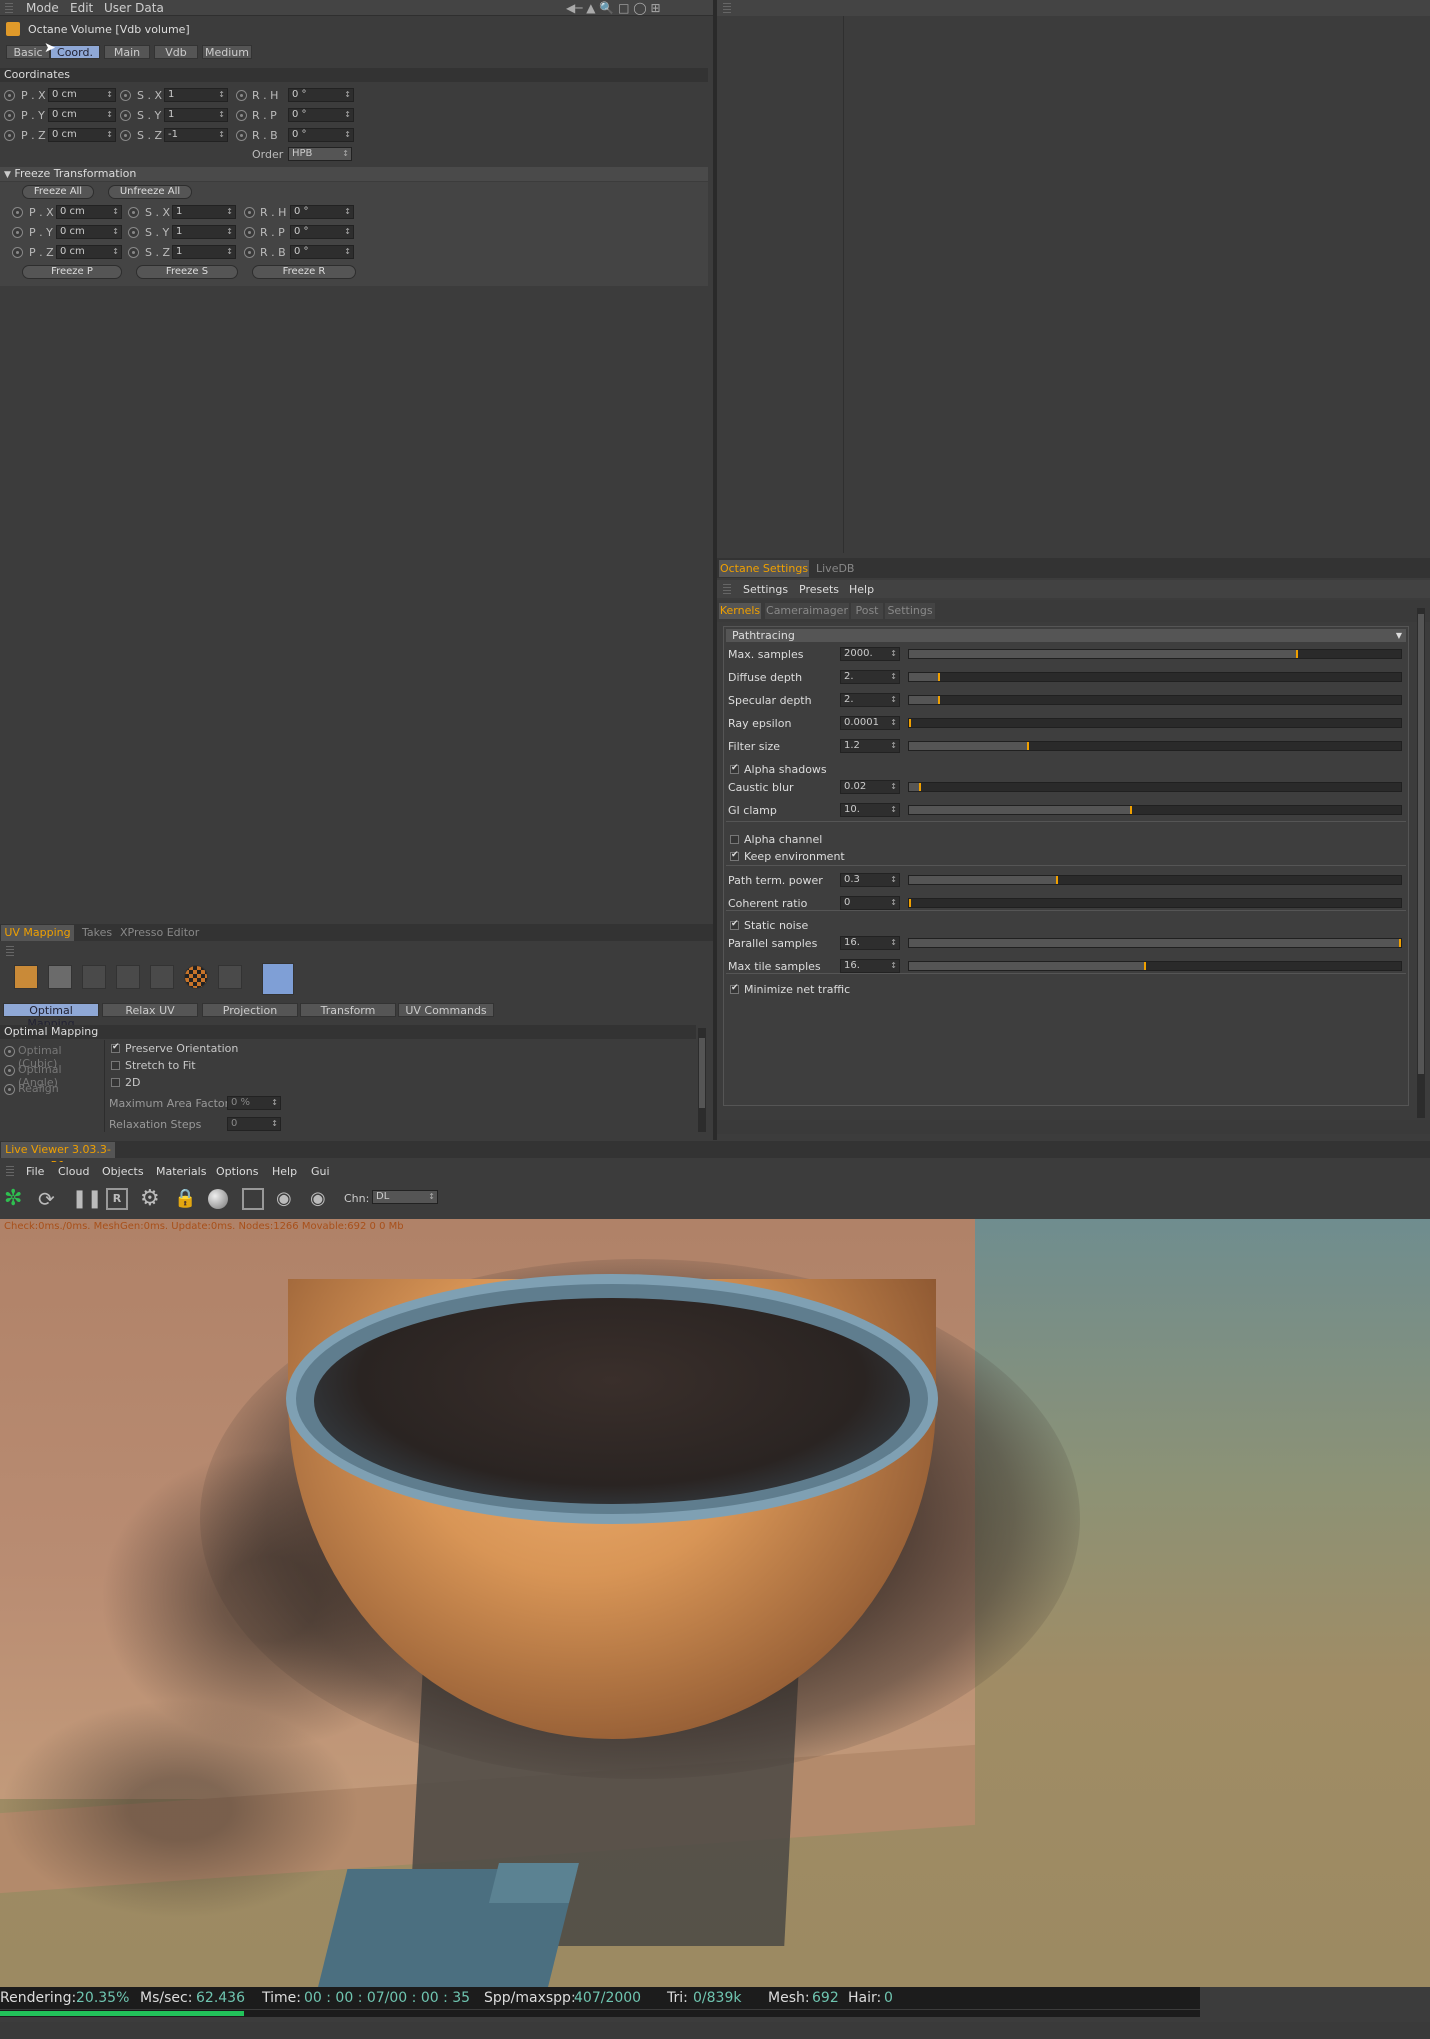  What do you see at coordinates (807, 611) in the screenshot?
I see `tab-cameraimager: Cameraimager` at bounding box center [807, 611].